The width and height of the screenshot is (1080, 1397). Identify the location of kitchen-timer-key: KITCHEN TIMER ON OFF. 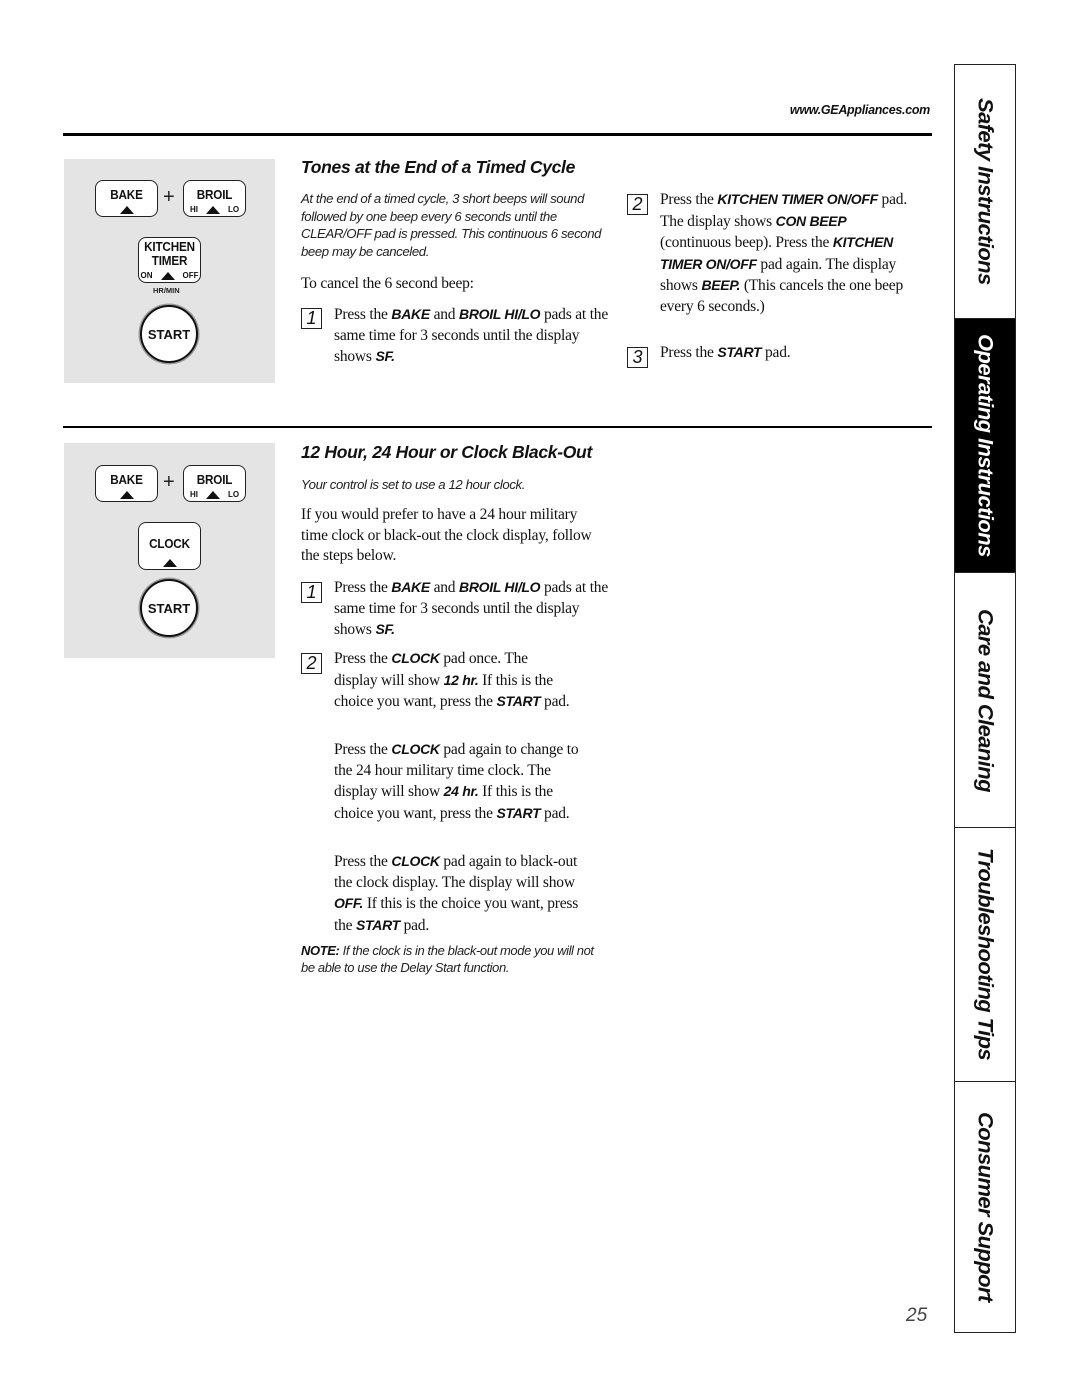
(169, 260).